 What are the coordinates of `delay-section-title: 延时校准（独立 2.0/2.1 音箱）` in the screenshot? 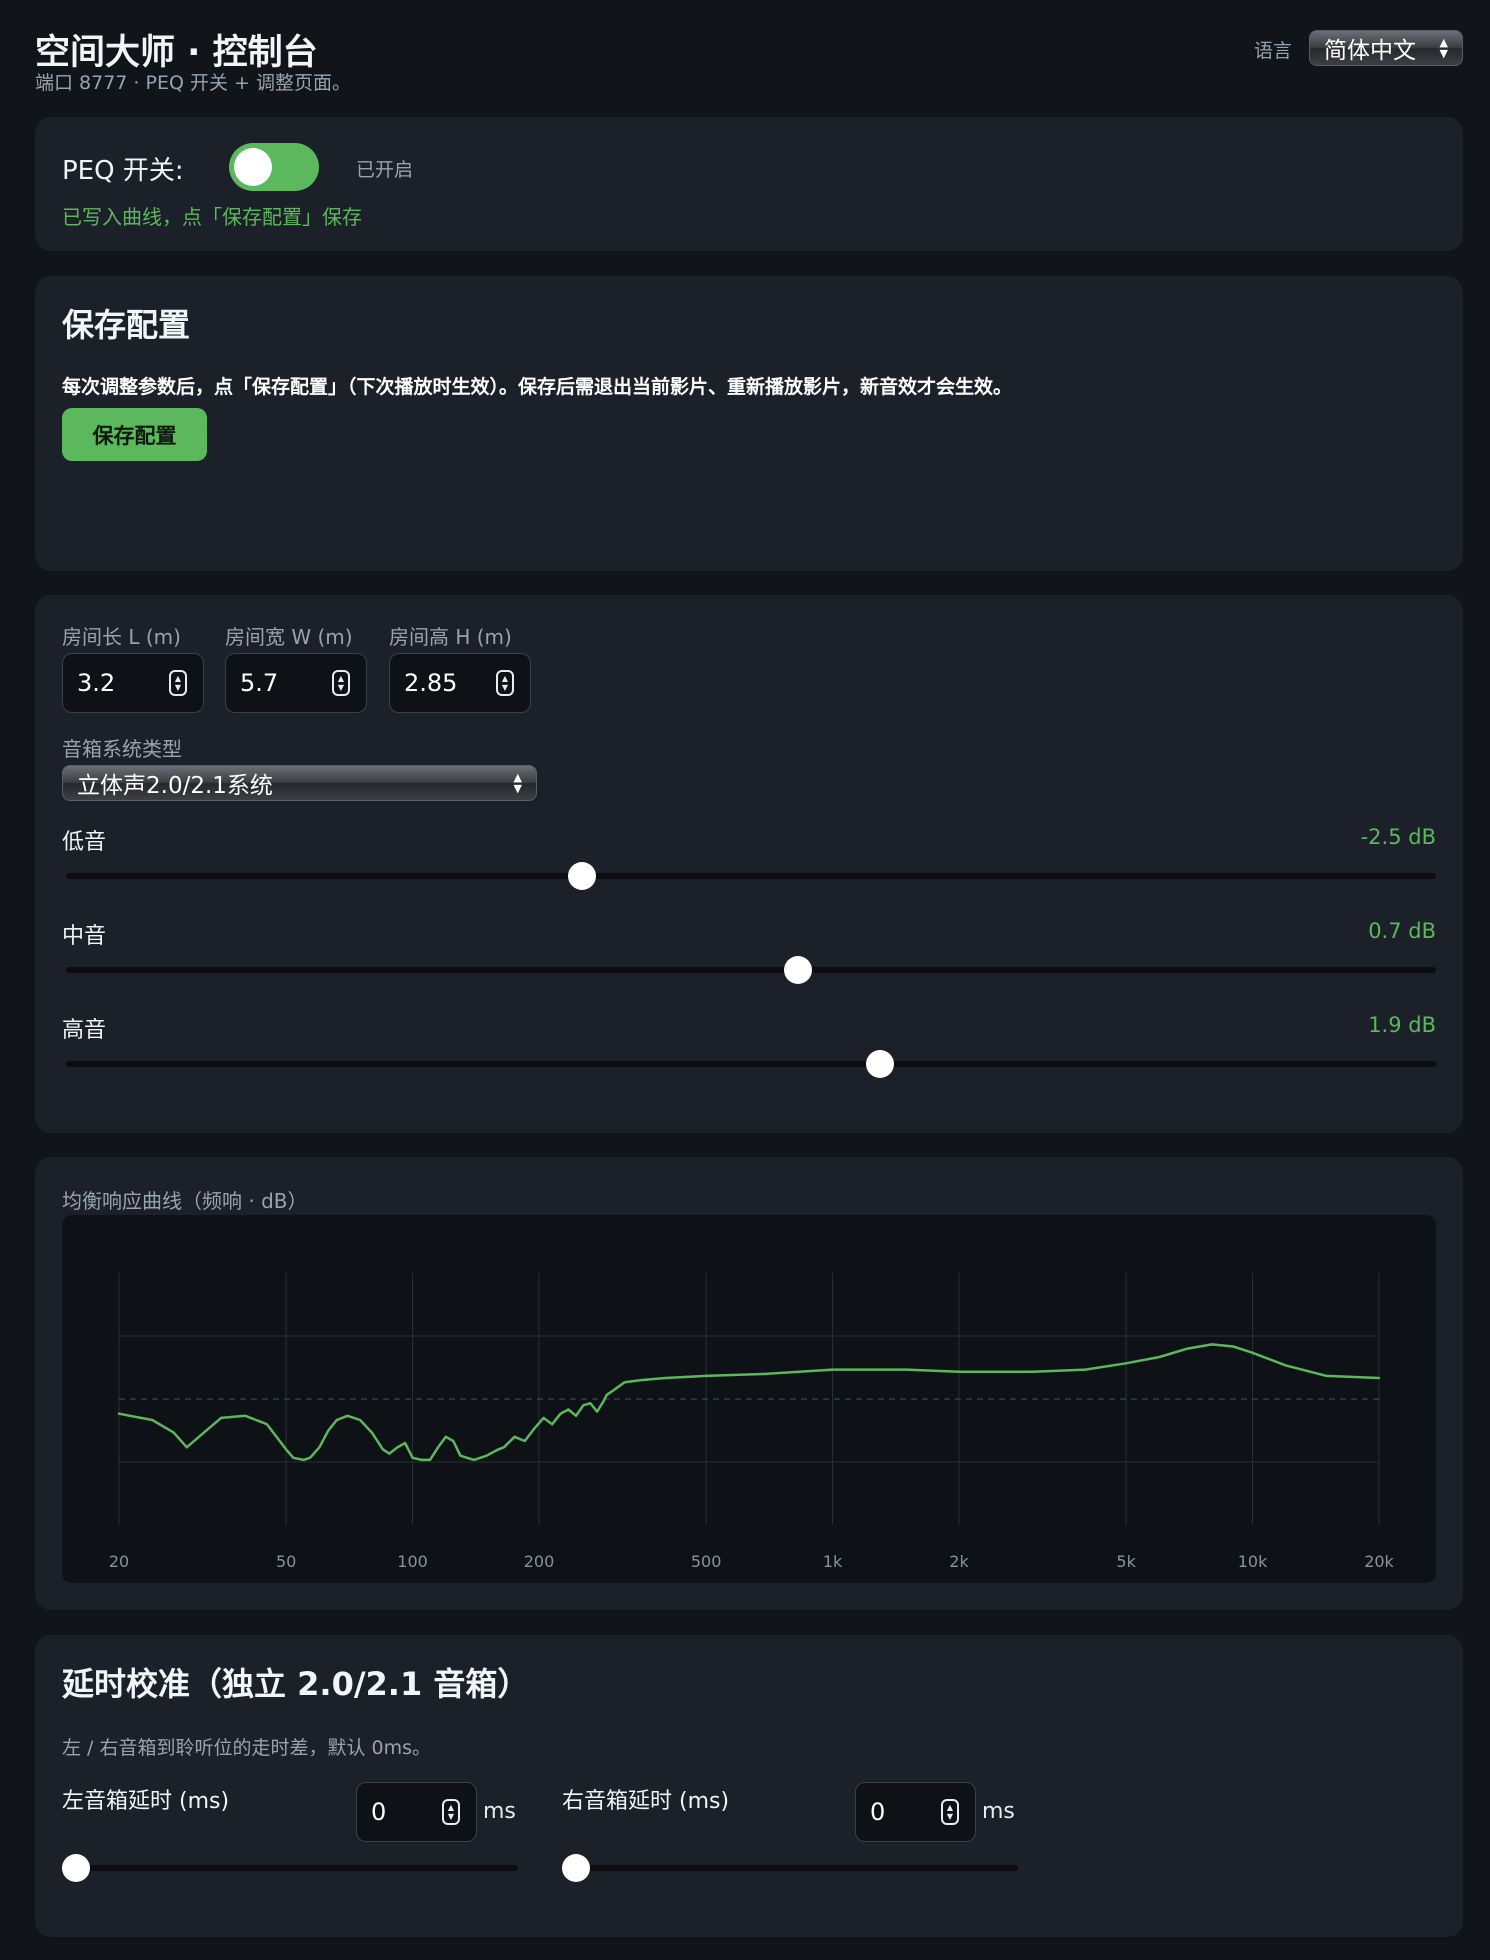 It's located at (296, 1684).